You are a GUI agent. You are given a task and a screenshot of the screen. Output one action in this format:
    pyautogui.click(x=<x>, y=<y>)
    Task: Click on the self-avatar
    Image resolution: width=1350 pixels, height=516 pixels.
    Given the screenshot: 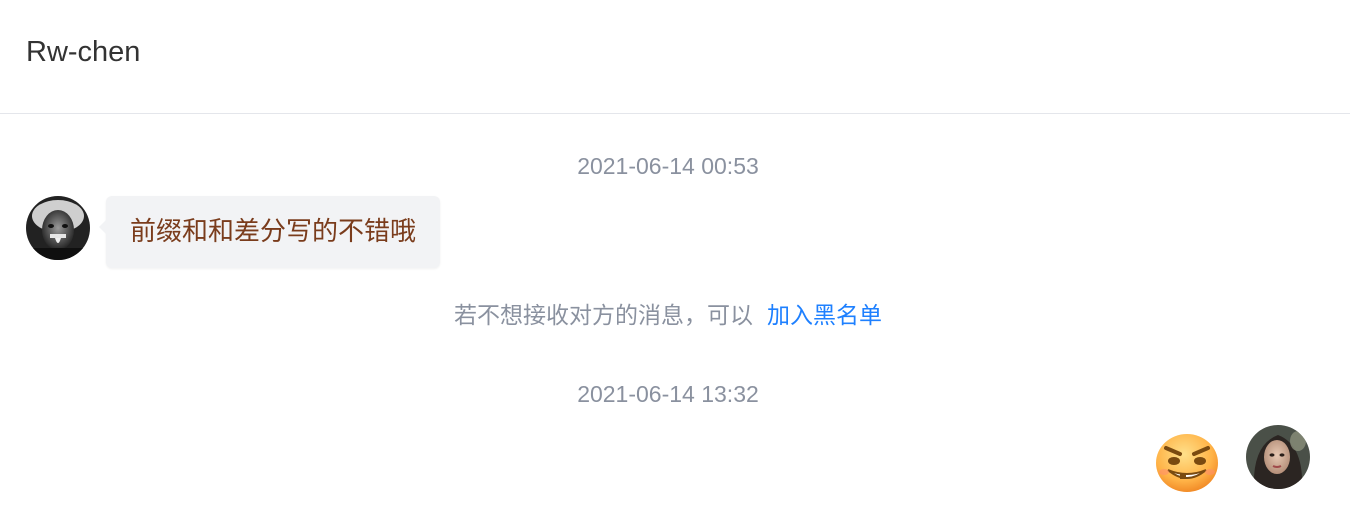 What is the action you would take?
    pyautogui.click(x=1278, y=457)
    